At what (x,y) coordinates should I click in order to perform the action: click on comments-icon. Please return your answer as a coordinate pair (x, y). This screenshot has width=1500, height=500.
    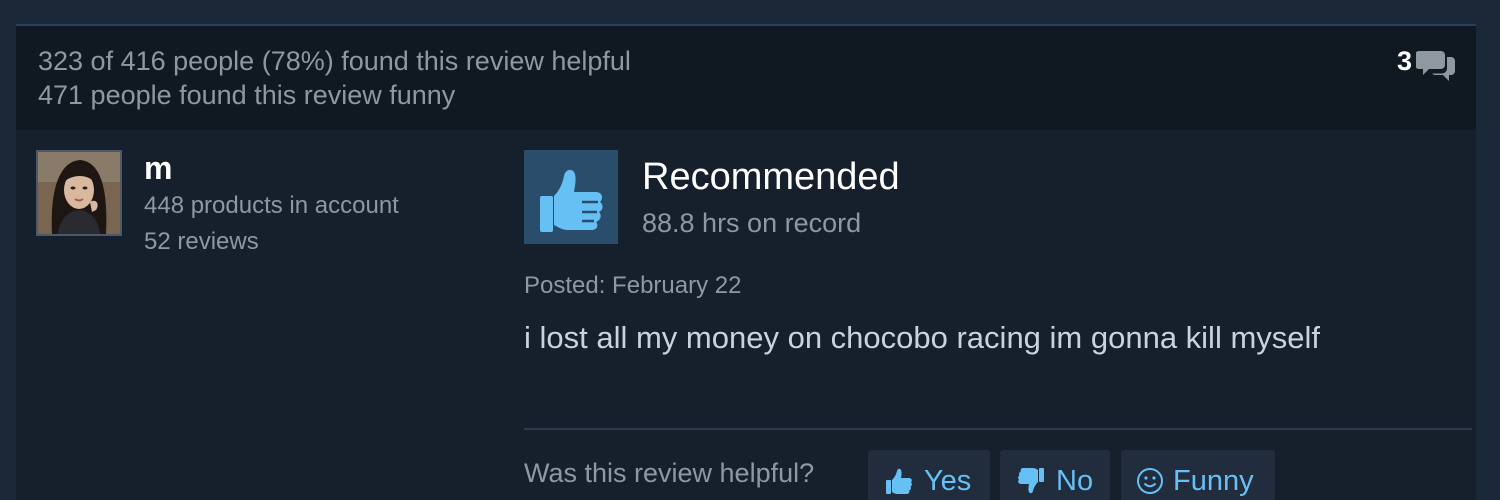
    Looking at the image, I should click on (1436, 66).